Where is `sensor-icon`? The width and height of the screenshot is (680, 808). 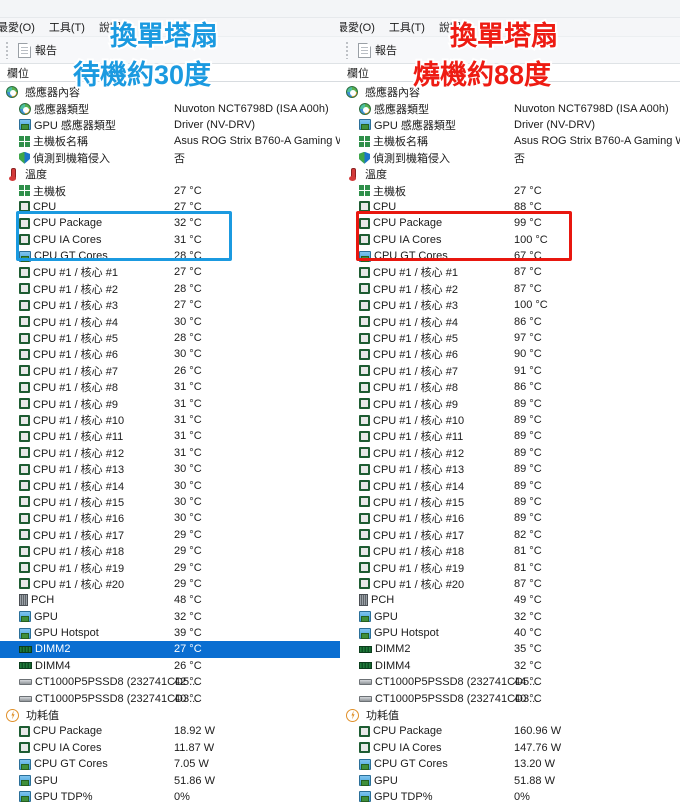 sensor-icon is located at coordinates (12, 92).